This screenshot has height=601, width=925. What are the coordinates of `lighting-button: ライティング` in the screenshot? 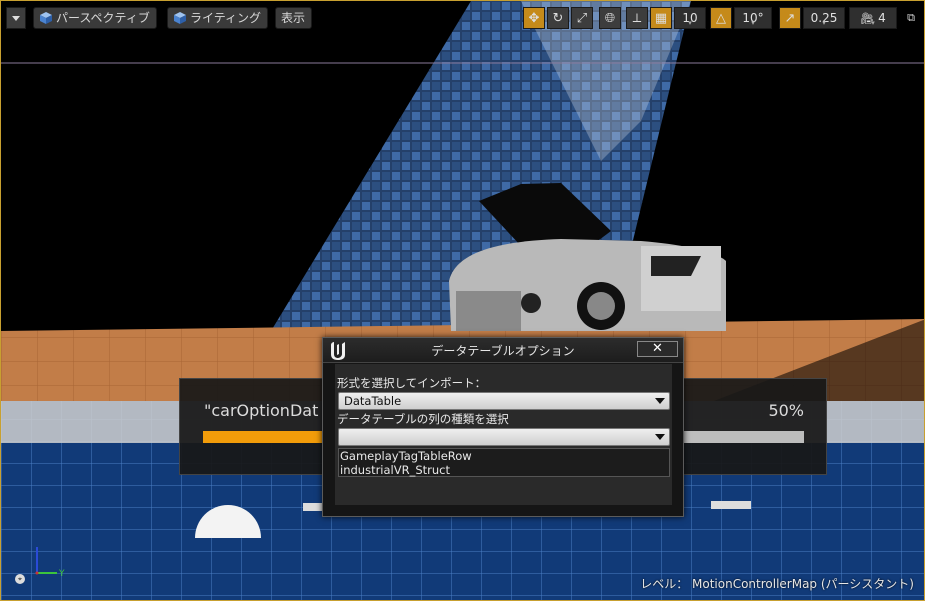 It's located at (218, 18).